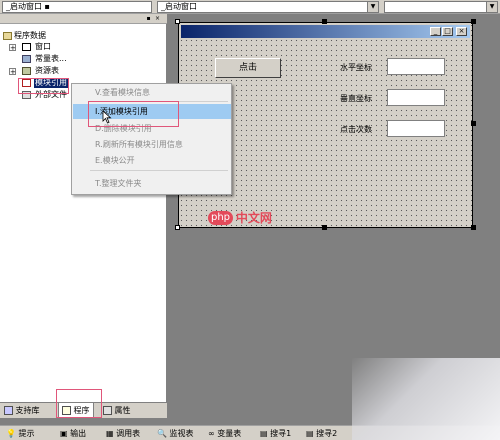 The height and width of the screenshot is (440, 500). What do you see at coordinates (321, 433) in the screenshot?
I see `tab-search-2: ▤ 搜寻2` at bounding box center [321, 433].